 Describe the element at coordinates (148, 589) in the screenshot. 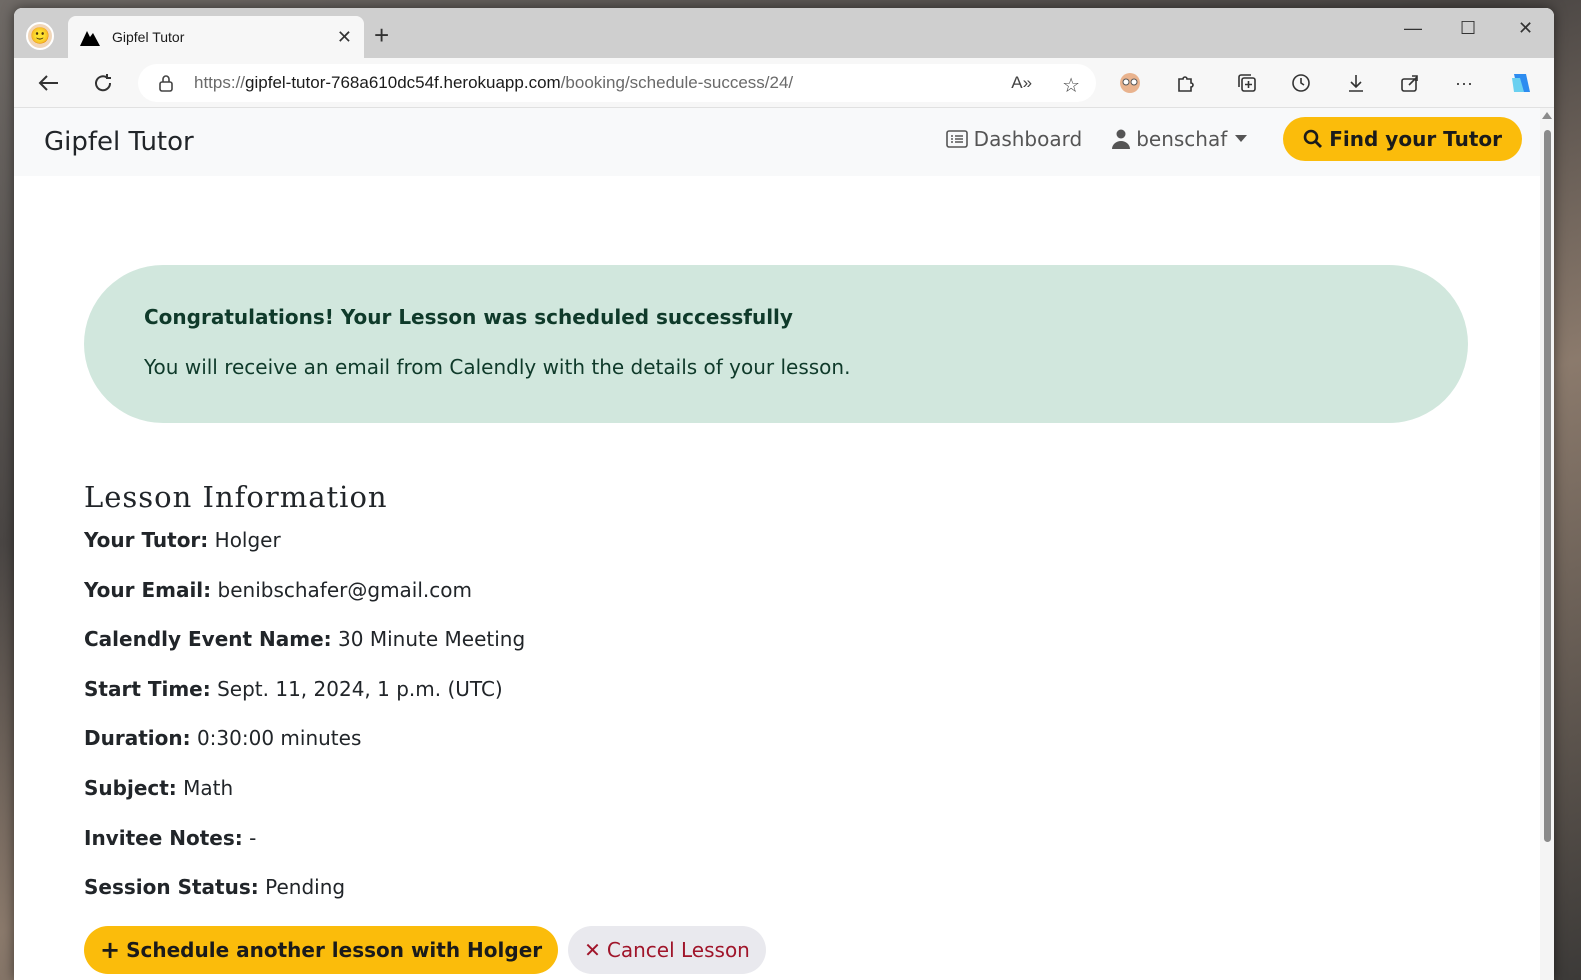

I see `field-label: Your Email:` at that location.